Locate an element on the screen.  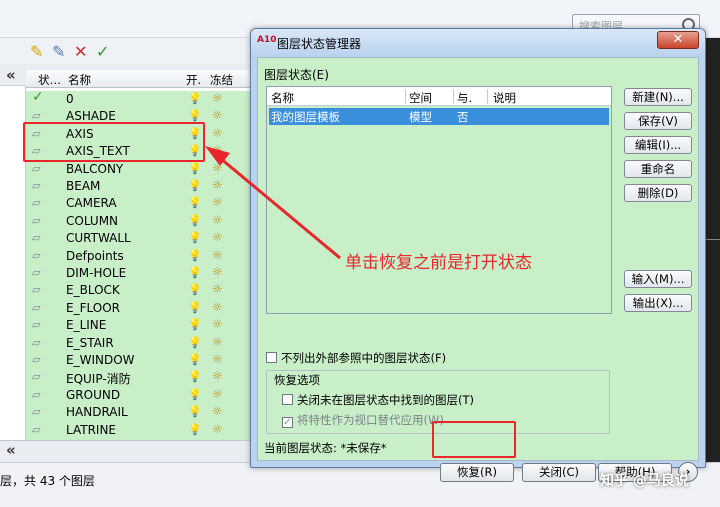
col-space: 空间 is located at coordinates (420, 98).